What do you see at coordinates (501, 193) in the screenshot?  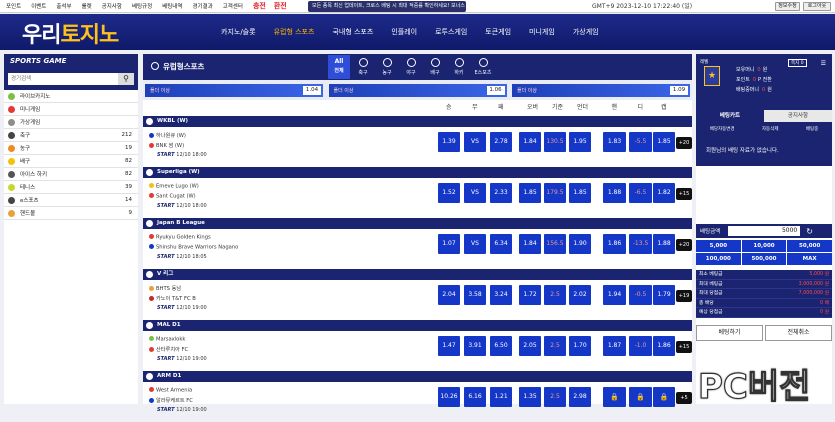 I see `odds-button: 2.33` at bounding box center [501, 193].